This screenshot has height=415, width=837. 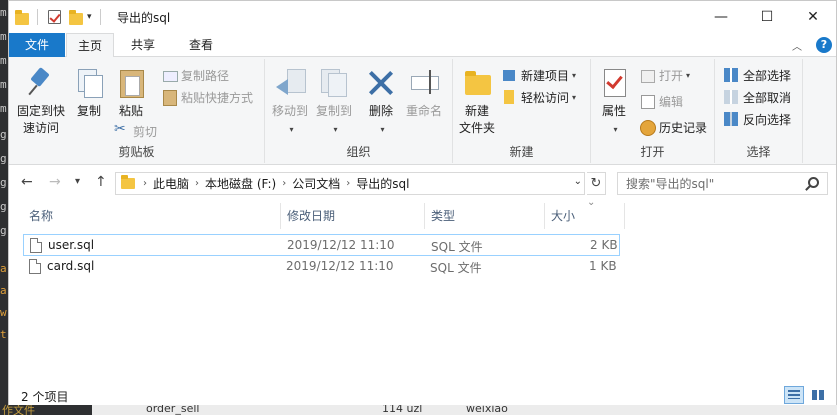 I want to click on file-icon, so click(x=35, y=266).